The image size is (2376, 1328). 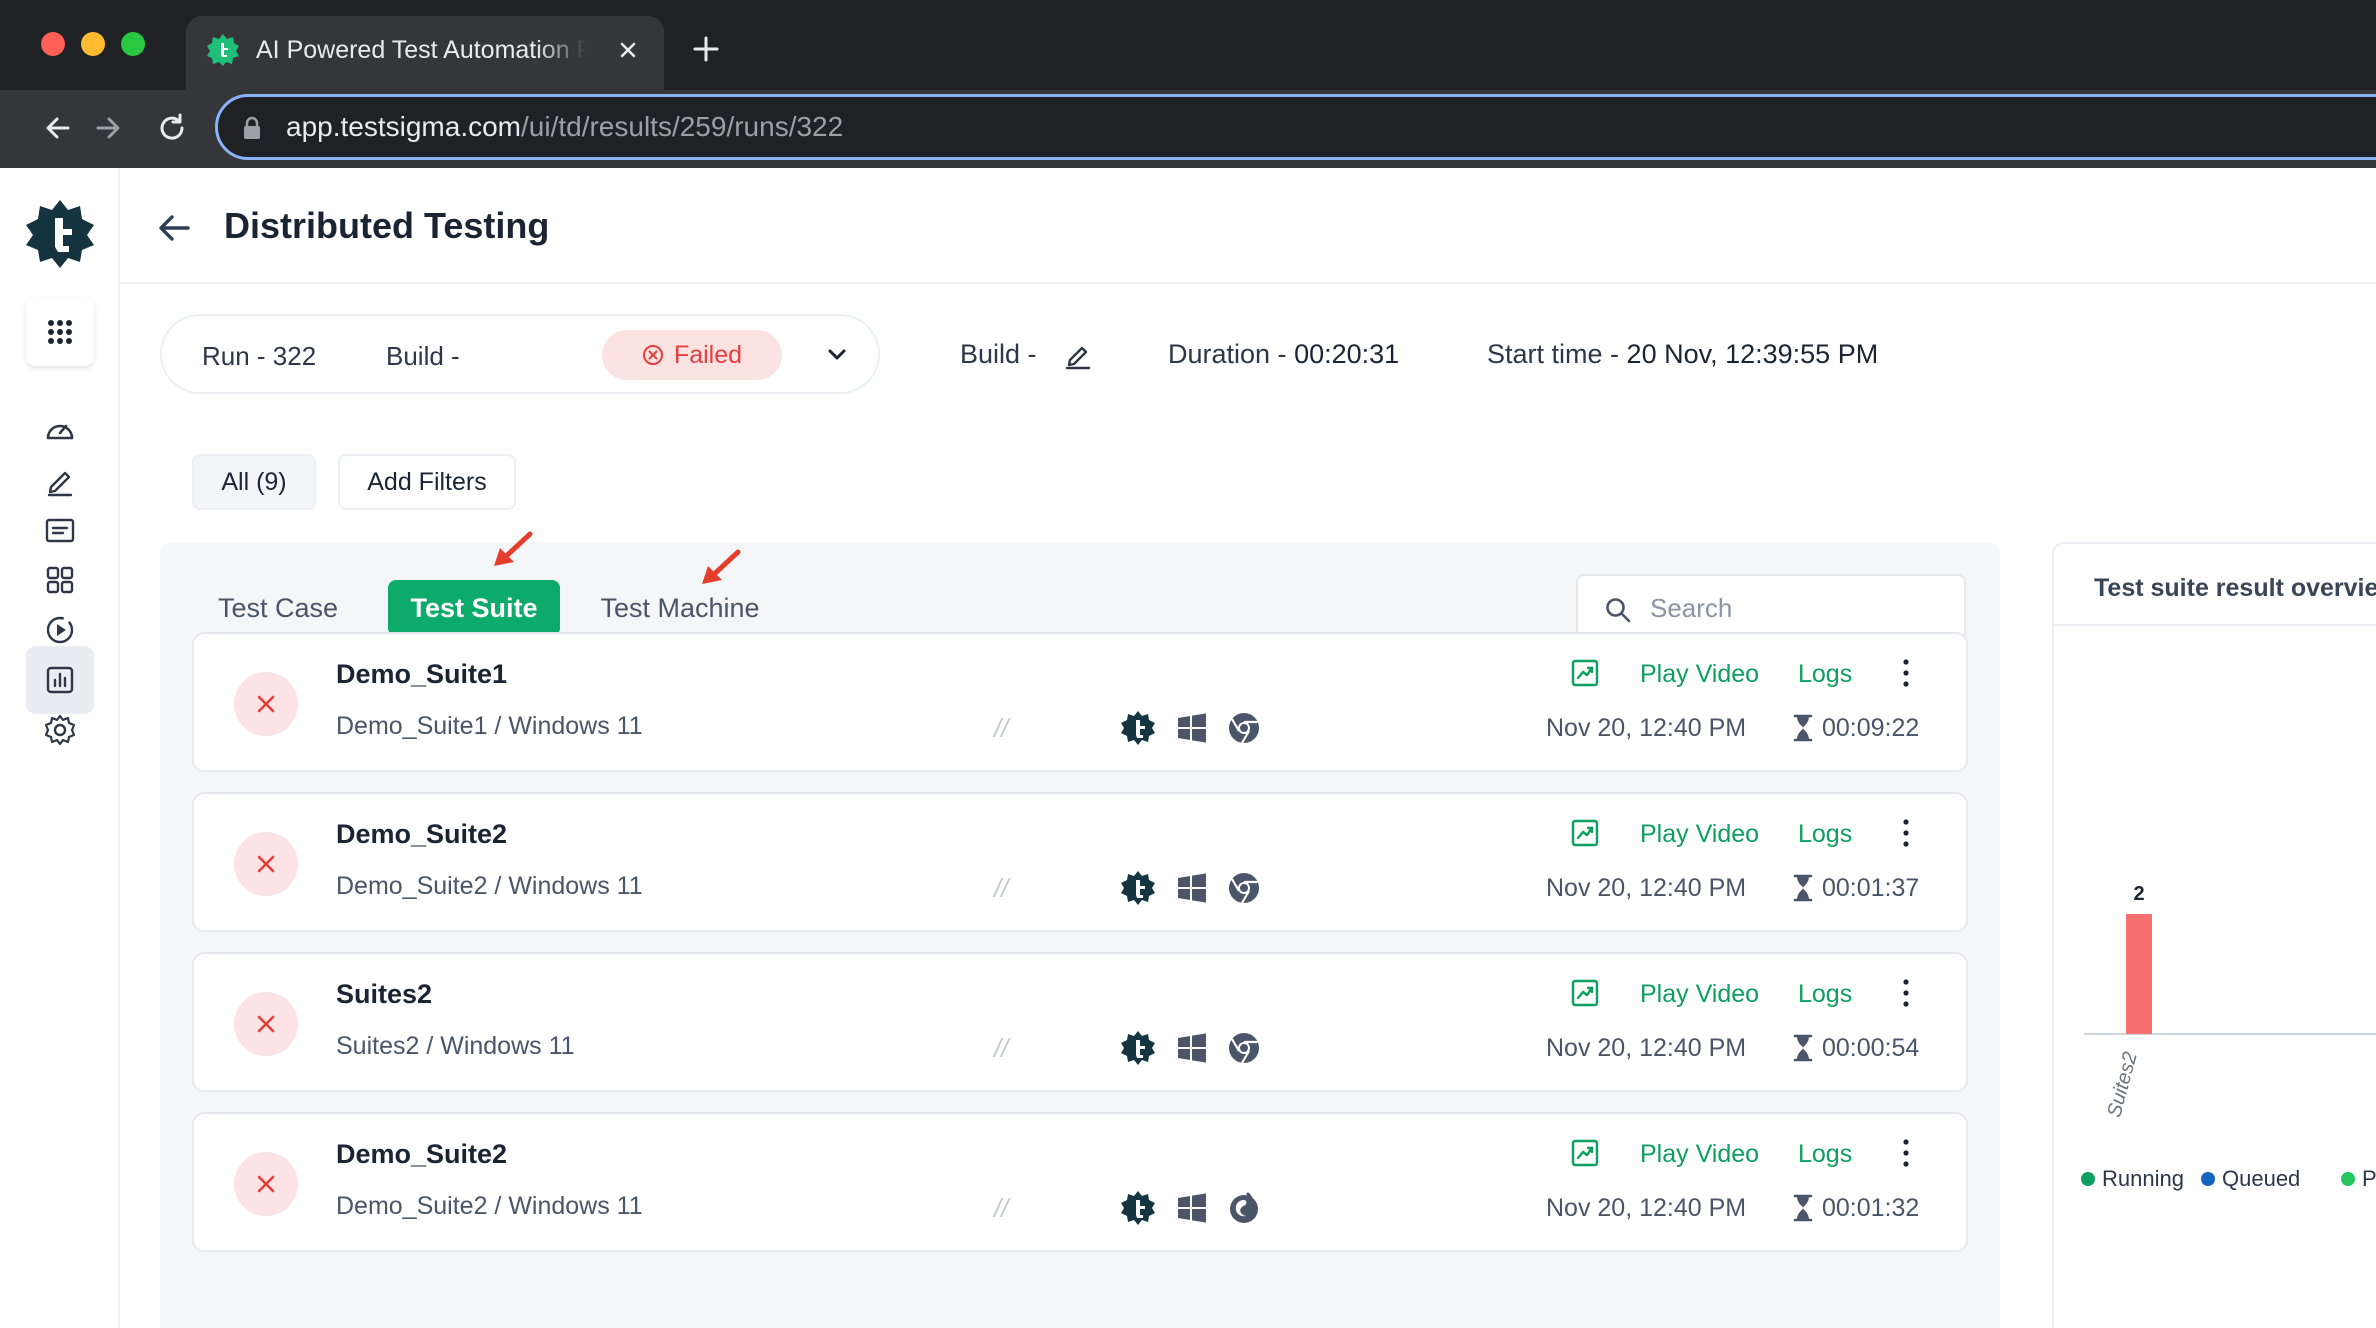 I want to click on new-tab-icon, so click(x=706, y=49).